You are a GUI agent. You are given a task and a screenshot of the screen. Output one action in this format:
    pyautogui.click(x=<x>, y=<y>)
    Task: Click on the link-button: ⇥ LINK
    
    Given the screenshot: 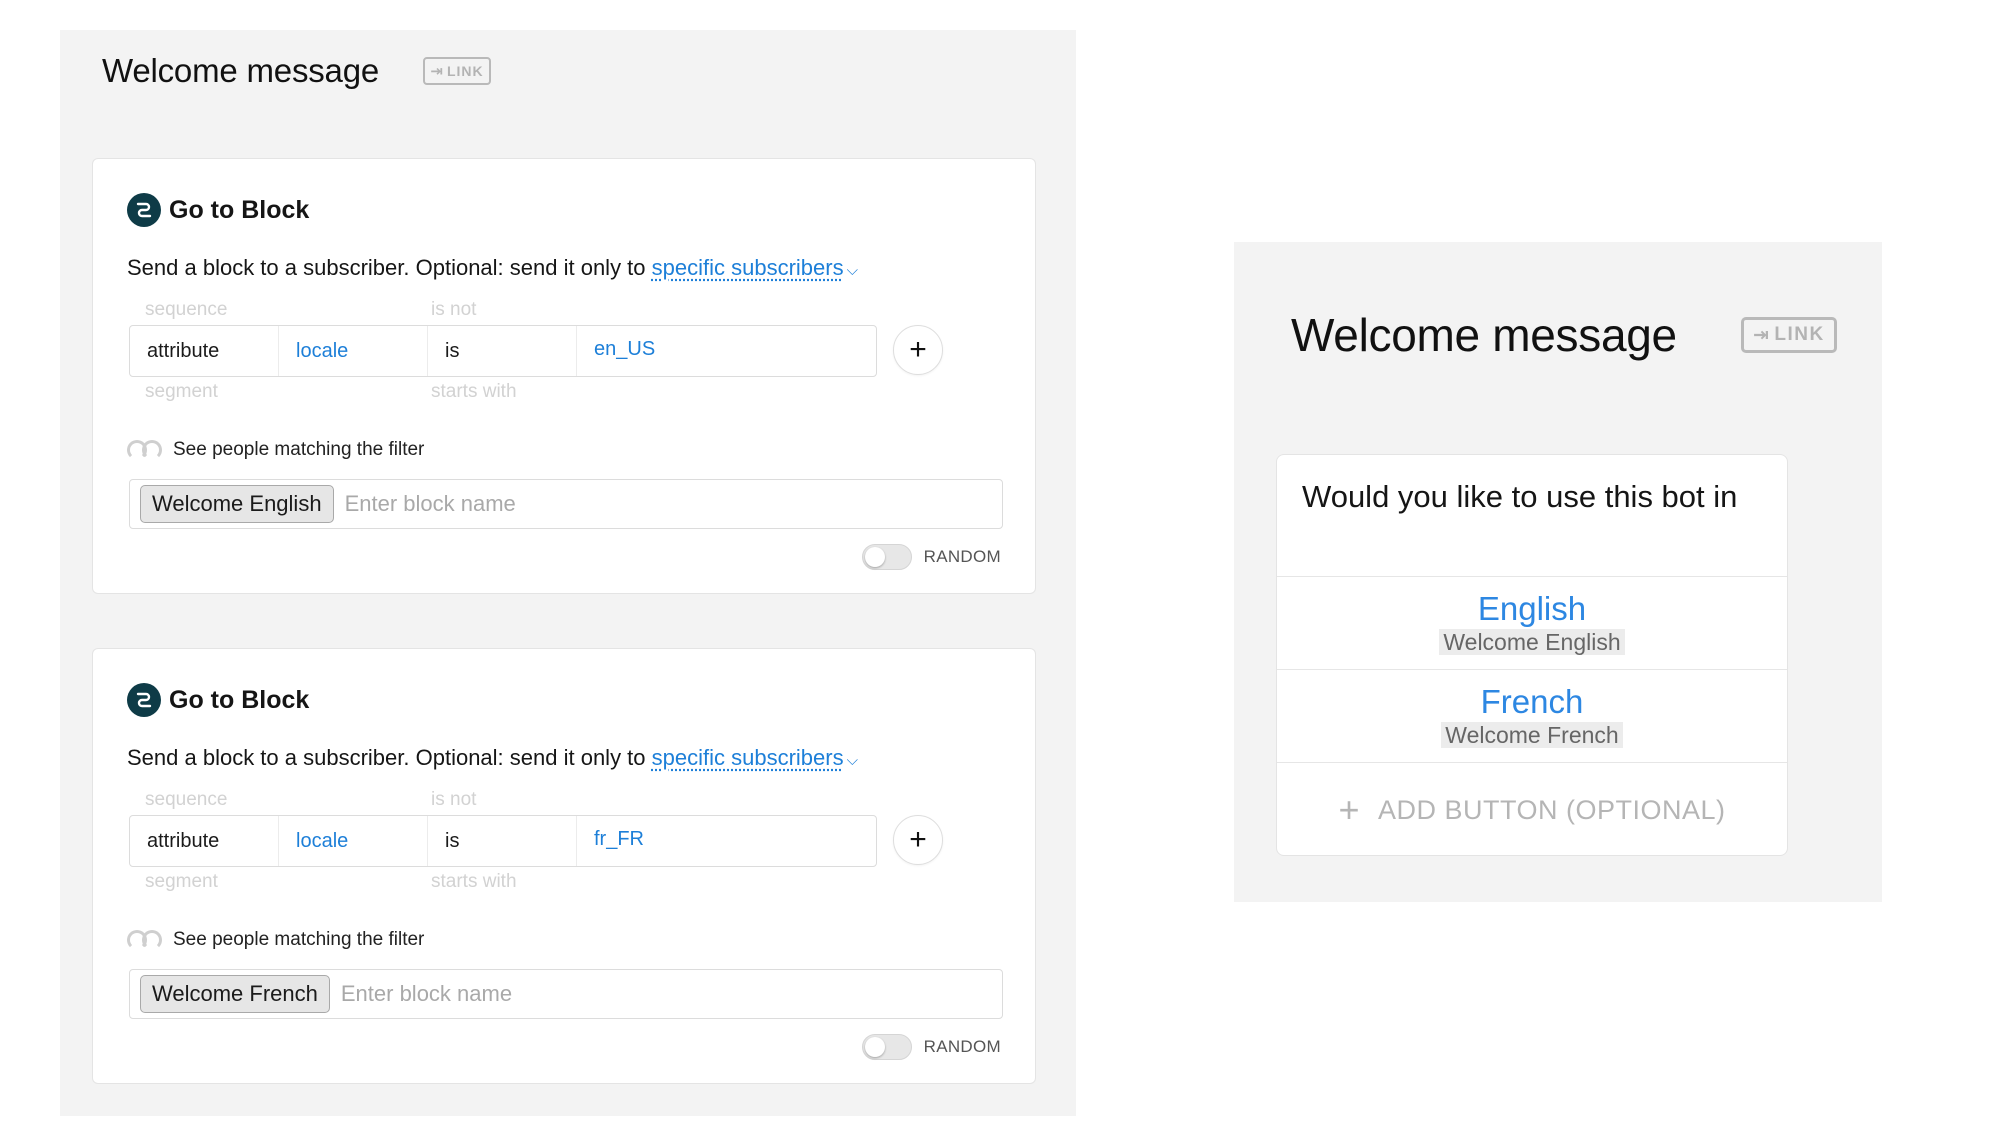 What is the action you would take?
    pyautogui.click(x=457, y=71)
    